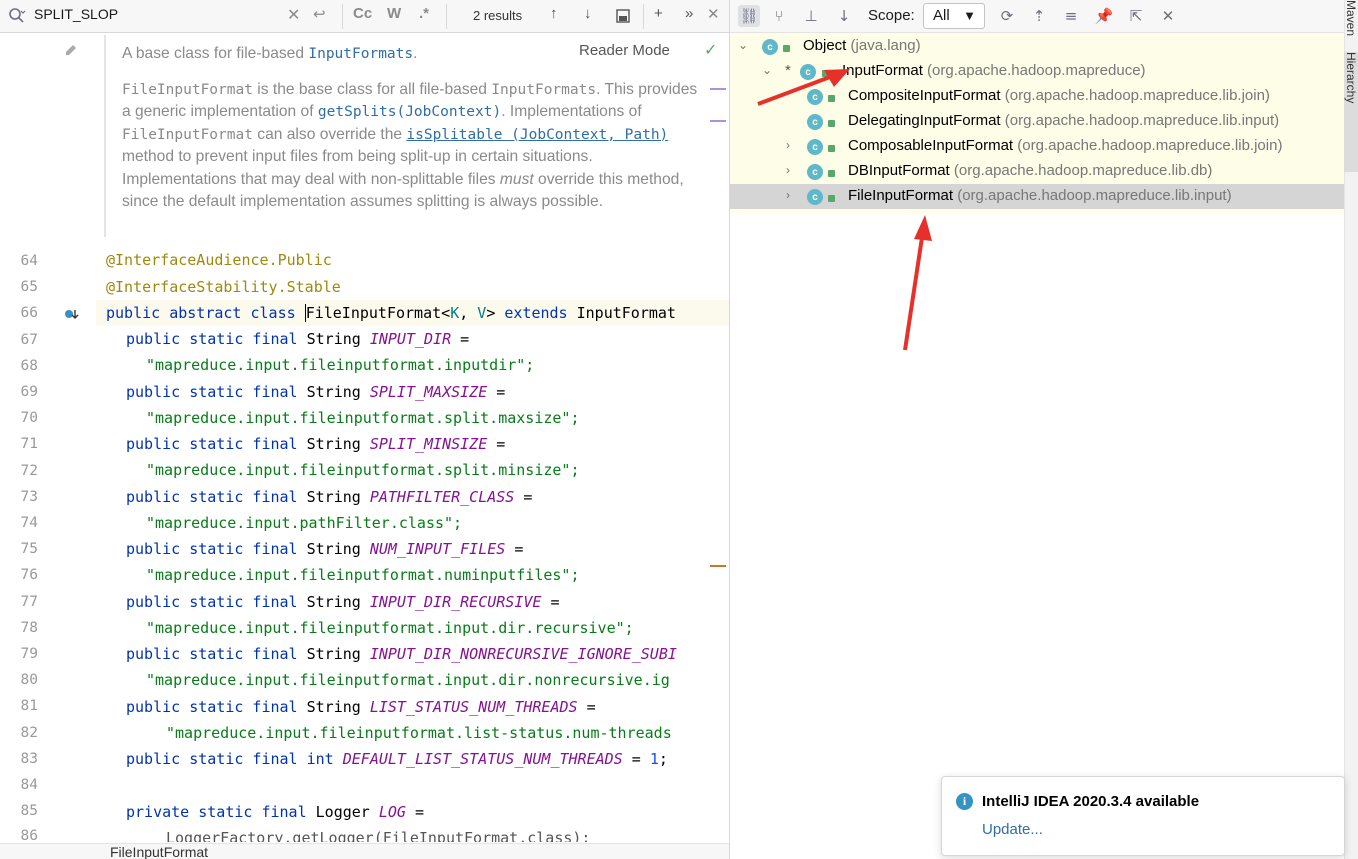  I want to click on line-number: 78, so click(19, 628).